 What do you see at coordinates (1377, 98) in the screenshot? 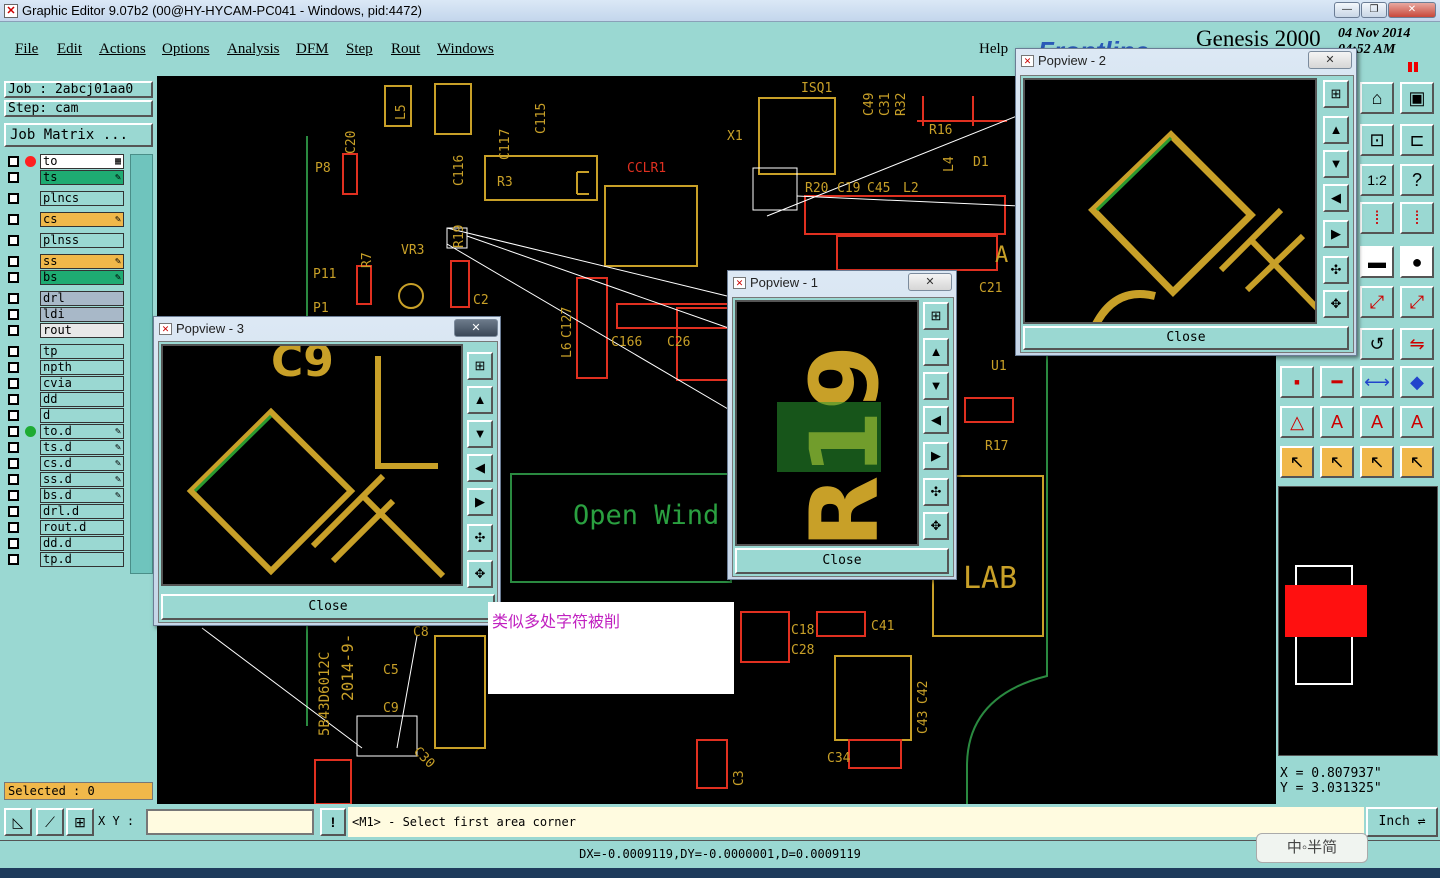
I see `home-icon: ⌂` at bounding box center [1377, 98].